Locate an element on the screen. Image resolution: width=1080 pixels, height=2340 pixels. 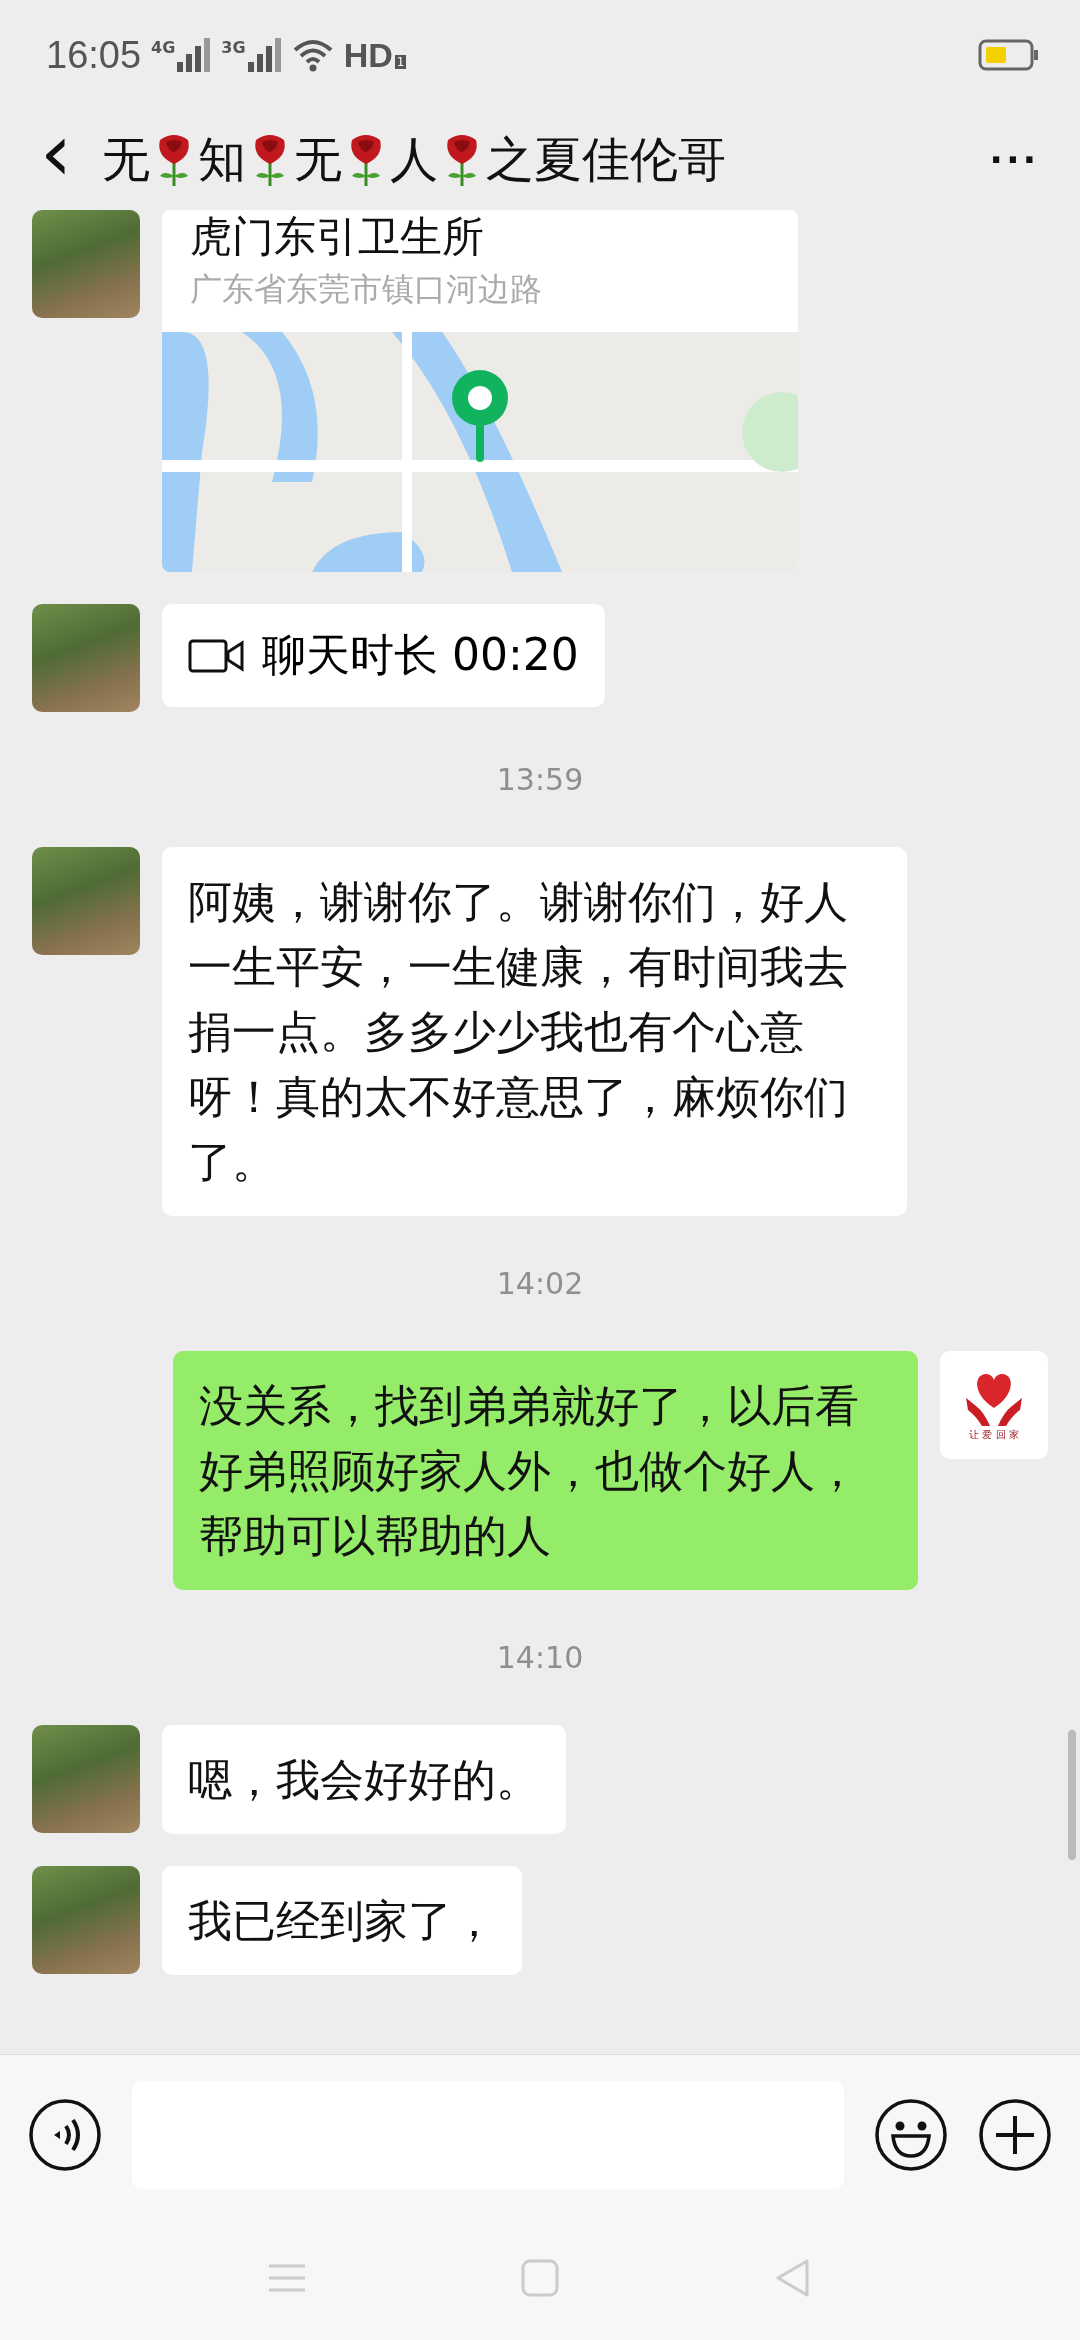
back-button: ‹ is located at coordinates (66, 160).